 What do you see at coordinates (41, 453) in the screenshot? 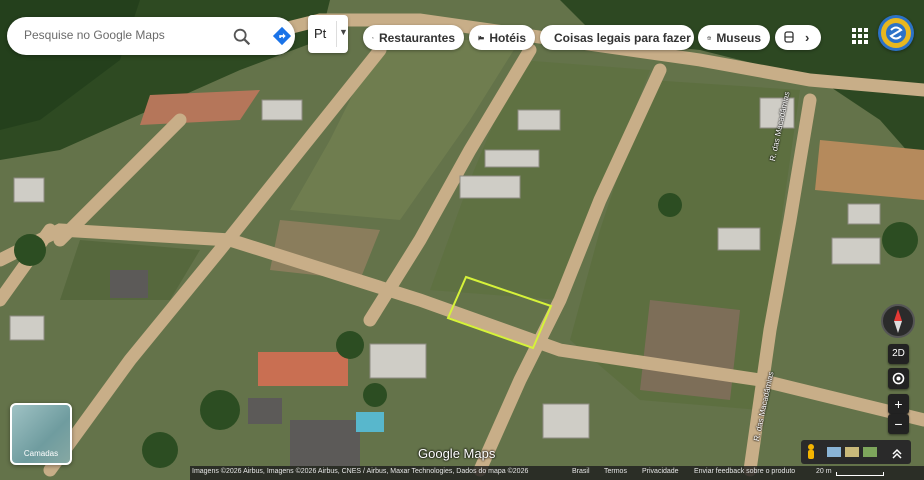
I see `layers-label: Camadas` at bounding box center [41, 453].